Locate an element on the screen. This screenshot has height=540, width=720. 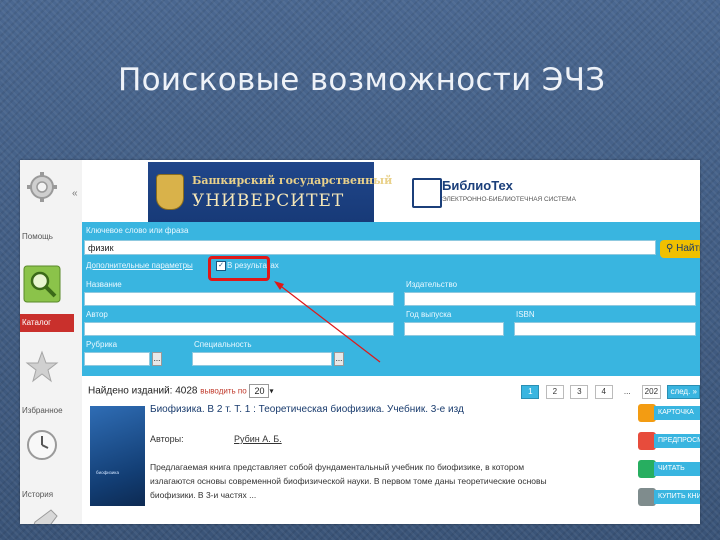
open-book-icon is located at coordinates (427, 193).